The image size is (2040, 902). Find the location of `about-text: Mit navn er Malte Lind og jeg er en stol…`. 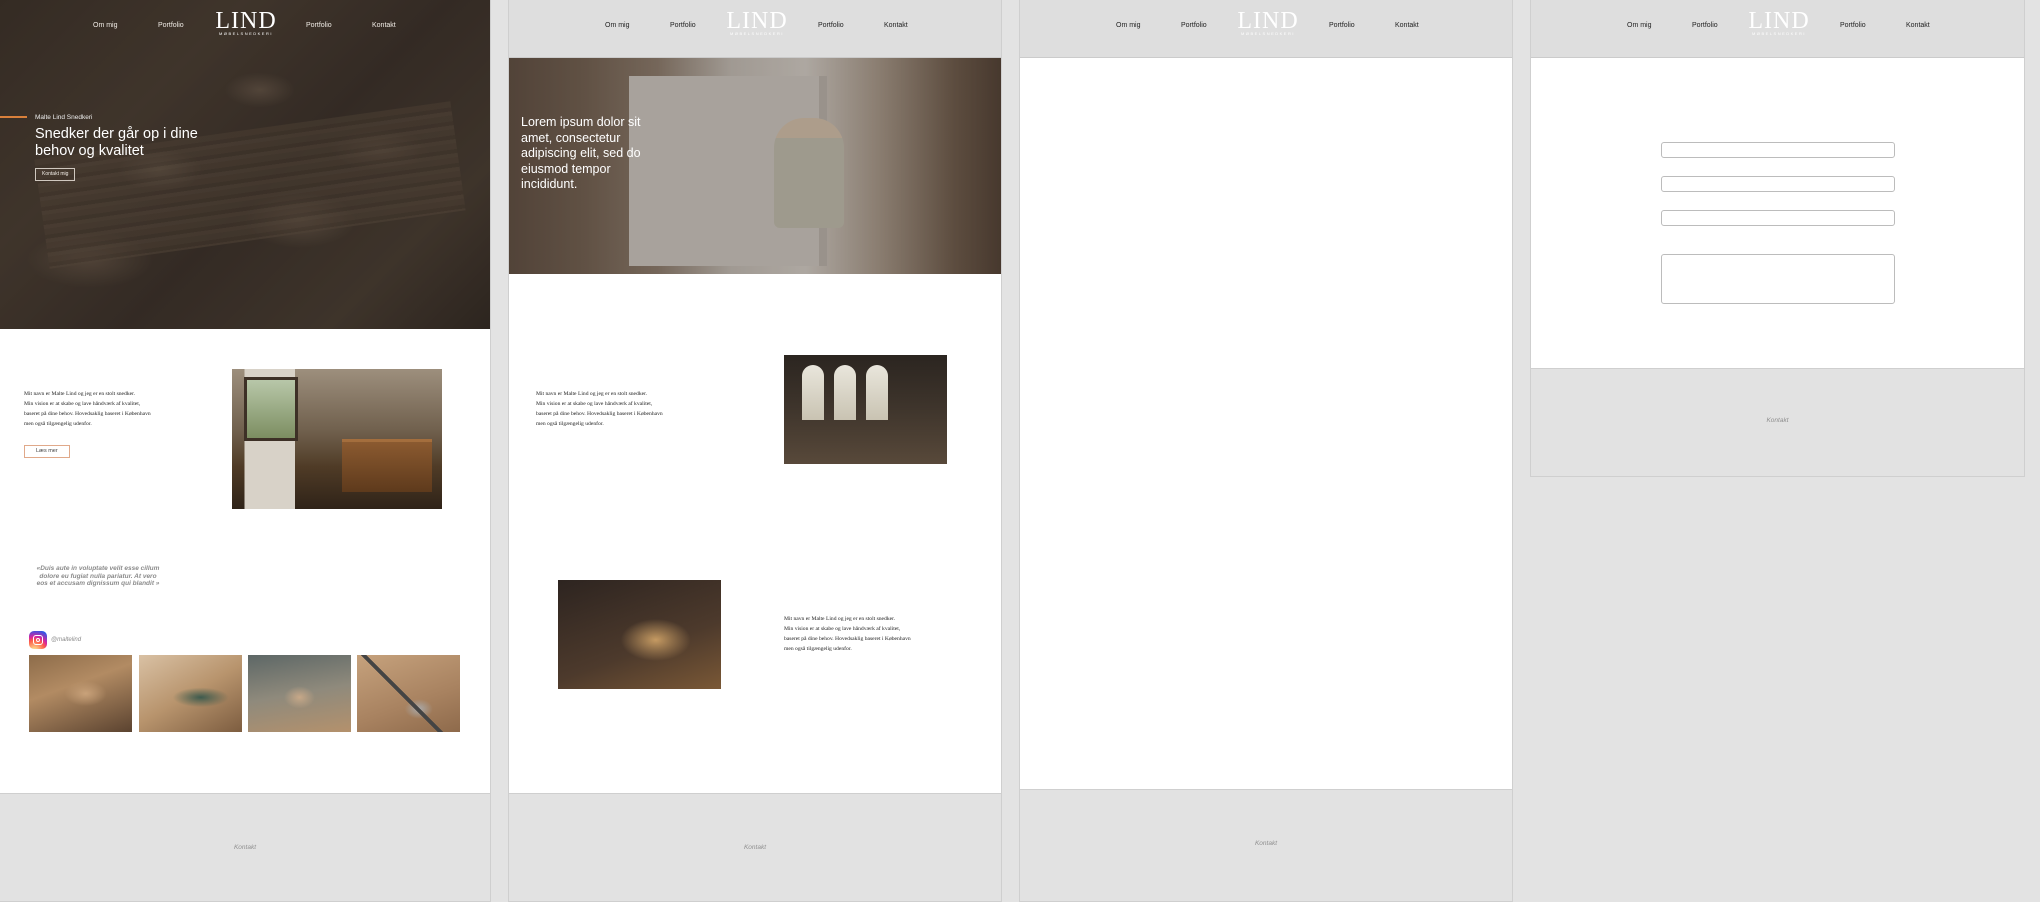

about-text: Mit navn er Malte Lind og jeg er en stol… is located at coordinates (87, 409).